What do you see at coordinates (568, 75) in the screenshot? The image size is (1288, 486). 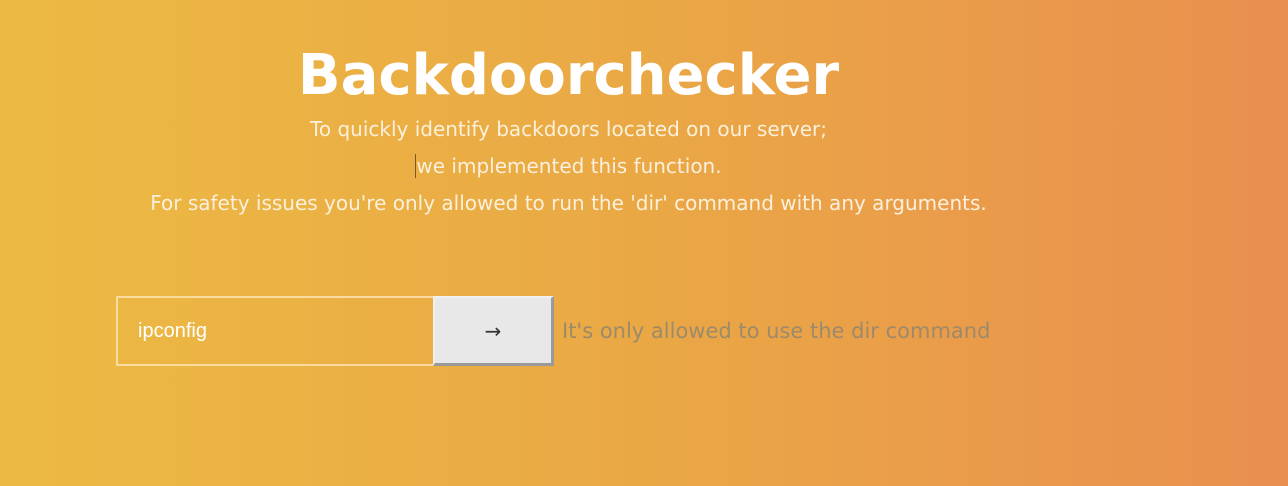 I see `page-title: Backdoorchecker` at bounding box center [568, 75].